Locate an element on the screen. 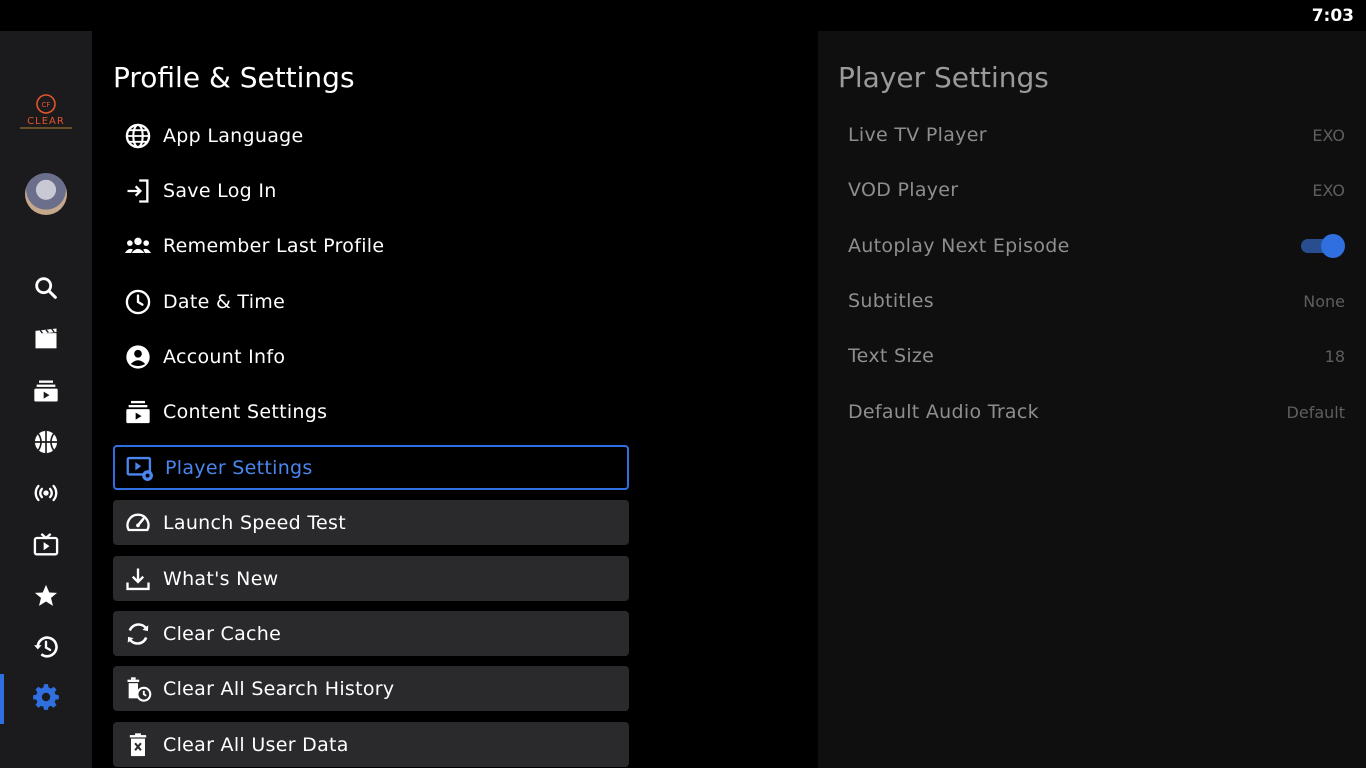 This screenshot has width=1366, height=768. live-tv-icon is located at coordinates (46, 545).